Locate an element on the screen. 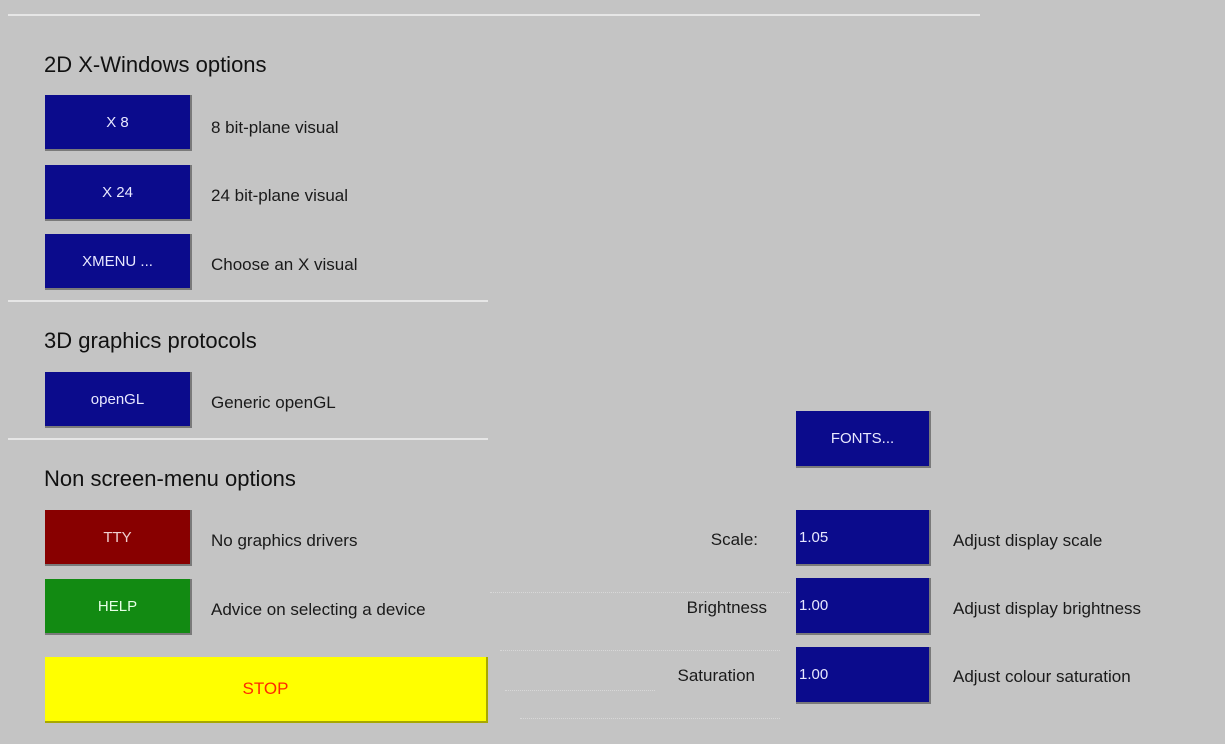 The image size is (1225, 744). scale-label: Scale: is located at coordinates (734, 539).